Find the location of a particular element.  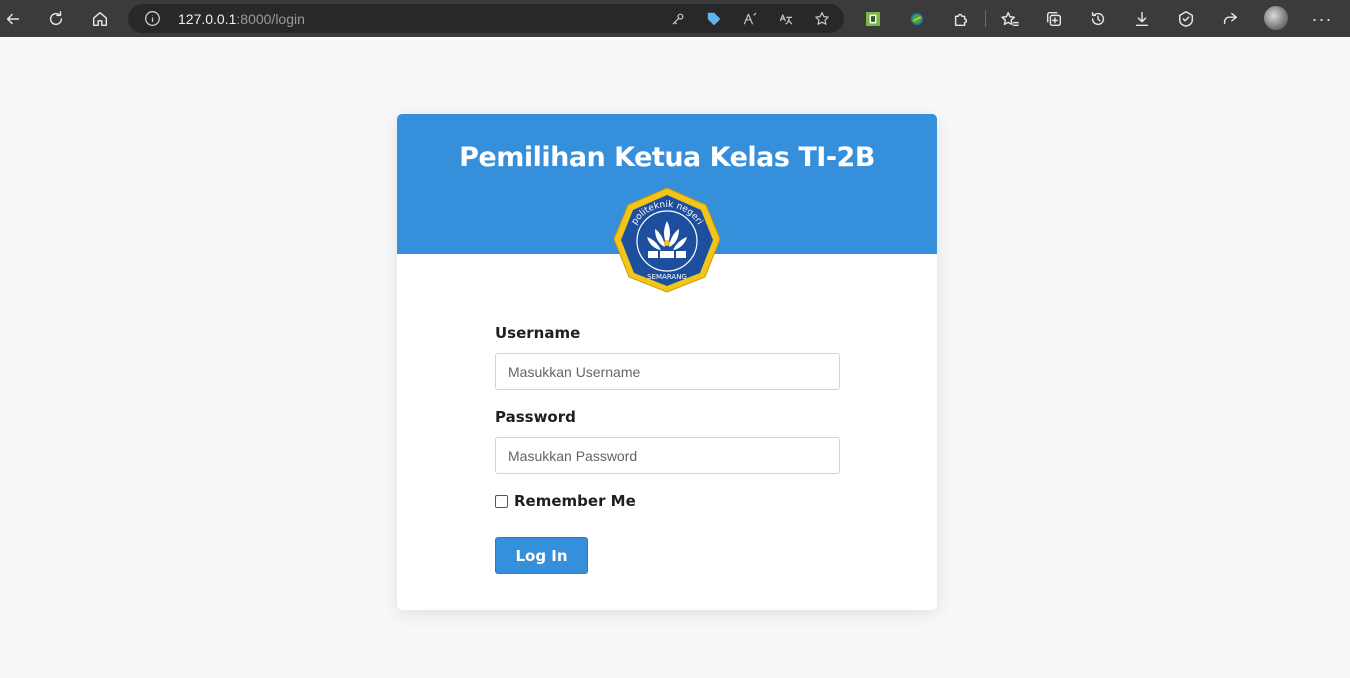

downloads-icon is located at coordinates (1142, 19).